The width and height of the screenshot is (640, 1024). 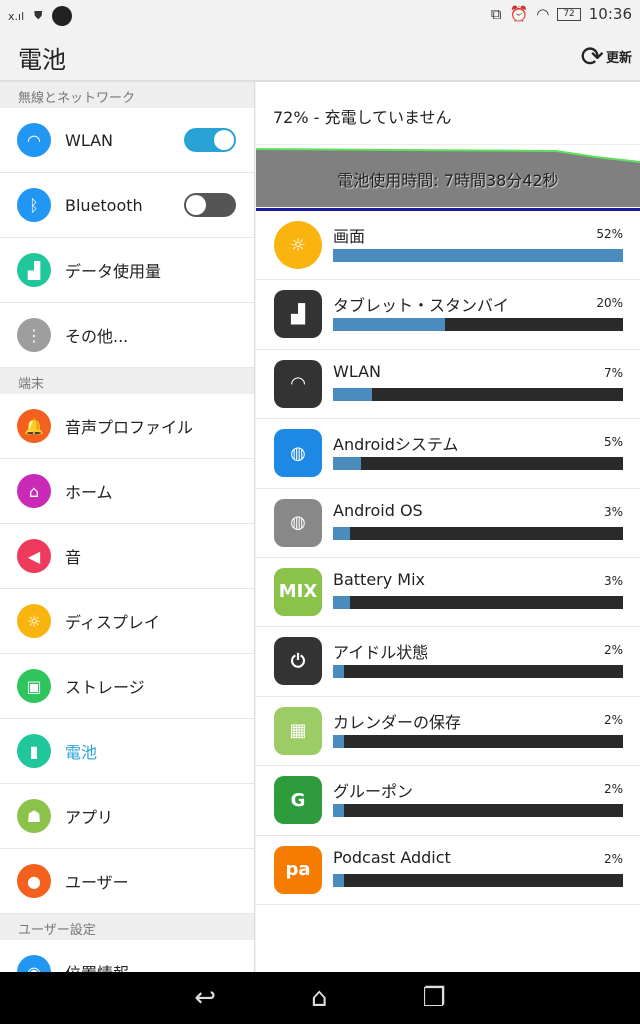 I want to click on section-header: ユーザー設定, so click(x=127, y=927).